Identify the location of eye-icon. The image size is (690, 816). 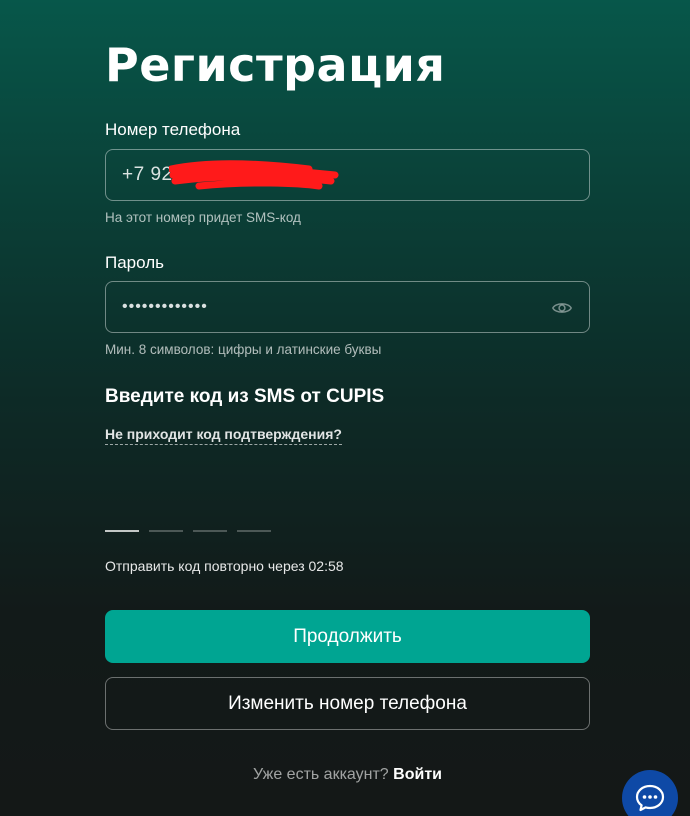
(562, 308).